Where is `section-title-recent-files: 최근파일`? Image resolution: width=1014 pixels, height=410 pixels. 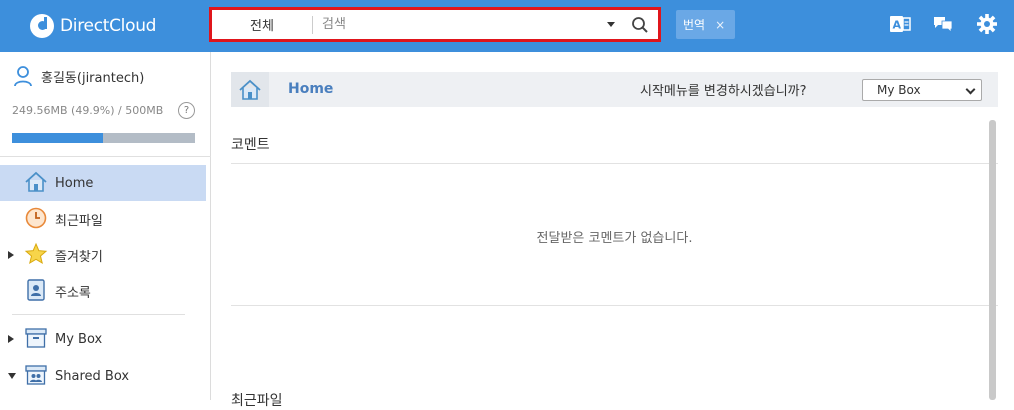
section-title-recent-files: 최근파일 is located at coordinates (257, 401).